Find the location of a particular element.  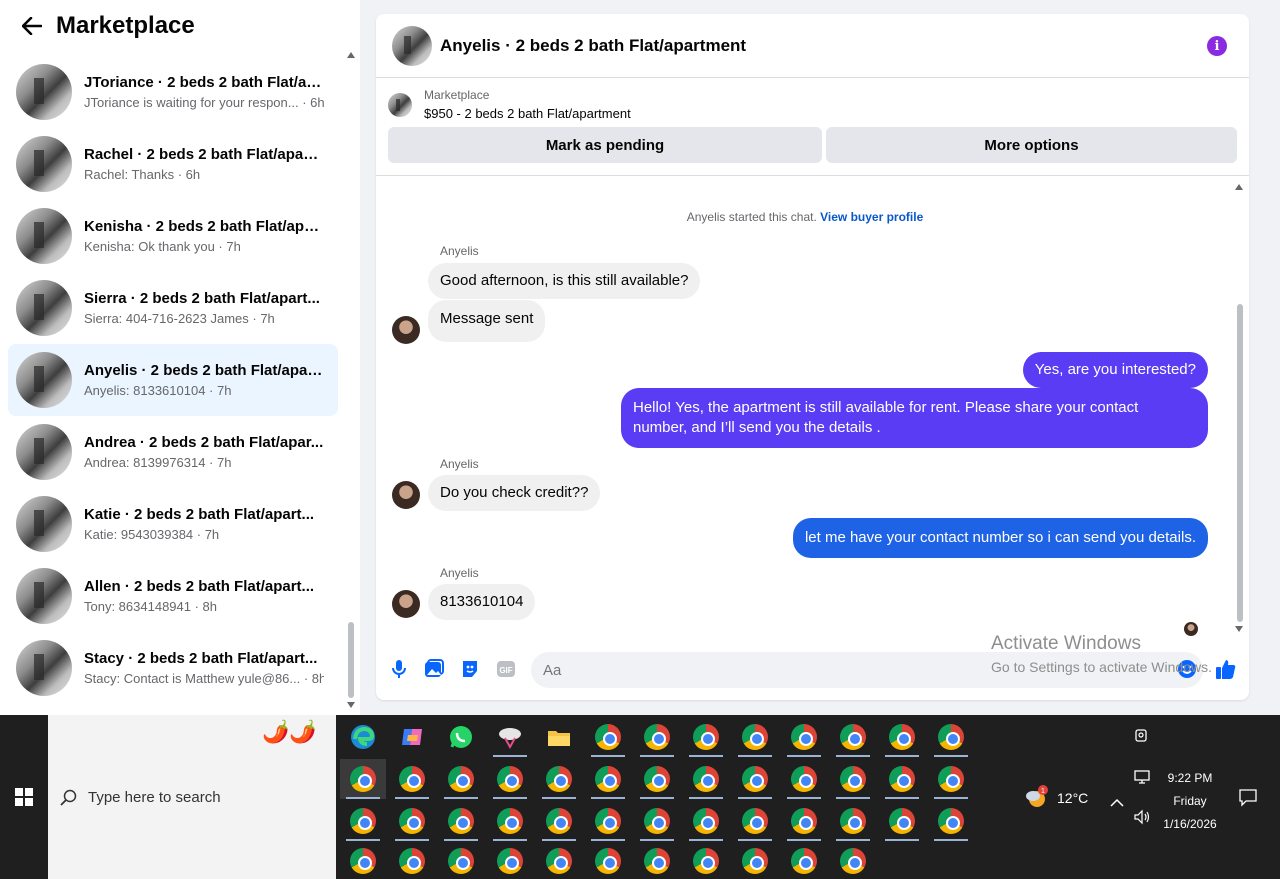

notification-center-icon is located at coordinates (1248, 797).